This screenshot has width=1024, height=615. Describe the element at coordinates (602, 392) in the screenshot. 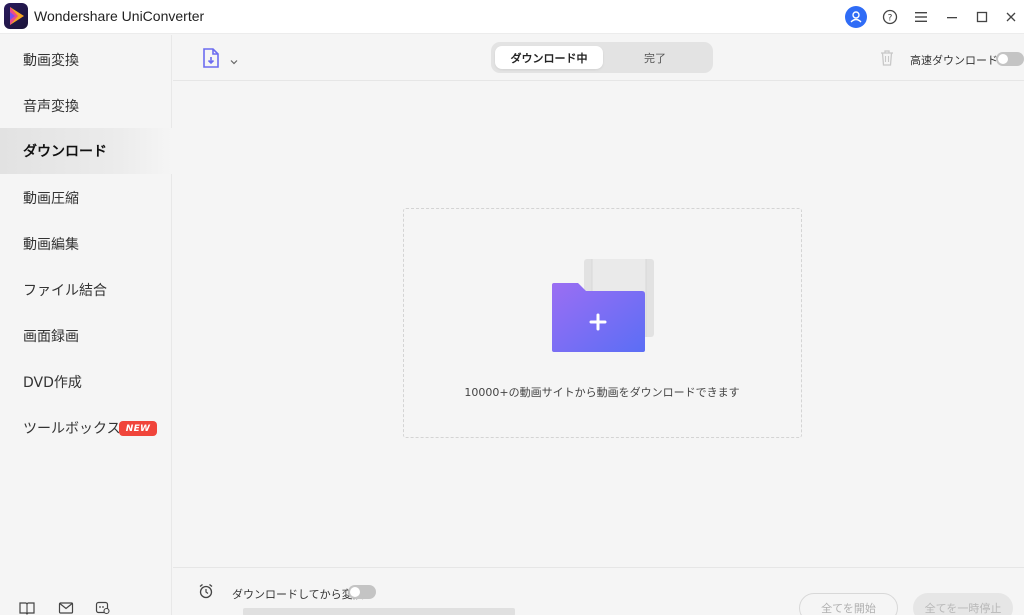

I see `drop-zone-hint: 10000+の動画サイトから動画をダウンロードできます` at that location.